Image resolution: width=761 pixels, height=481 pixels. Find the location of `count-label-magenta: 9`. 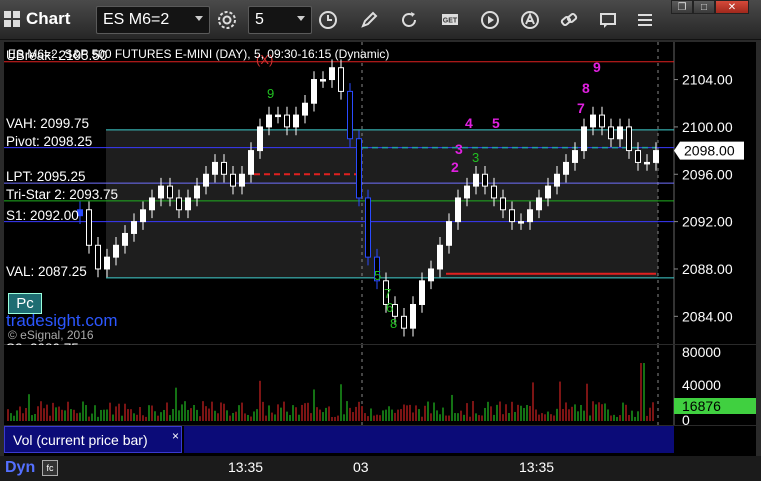

count-label-magenta: 9 is located at coordinates (597, 67).